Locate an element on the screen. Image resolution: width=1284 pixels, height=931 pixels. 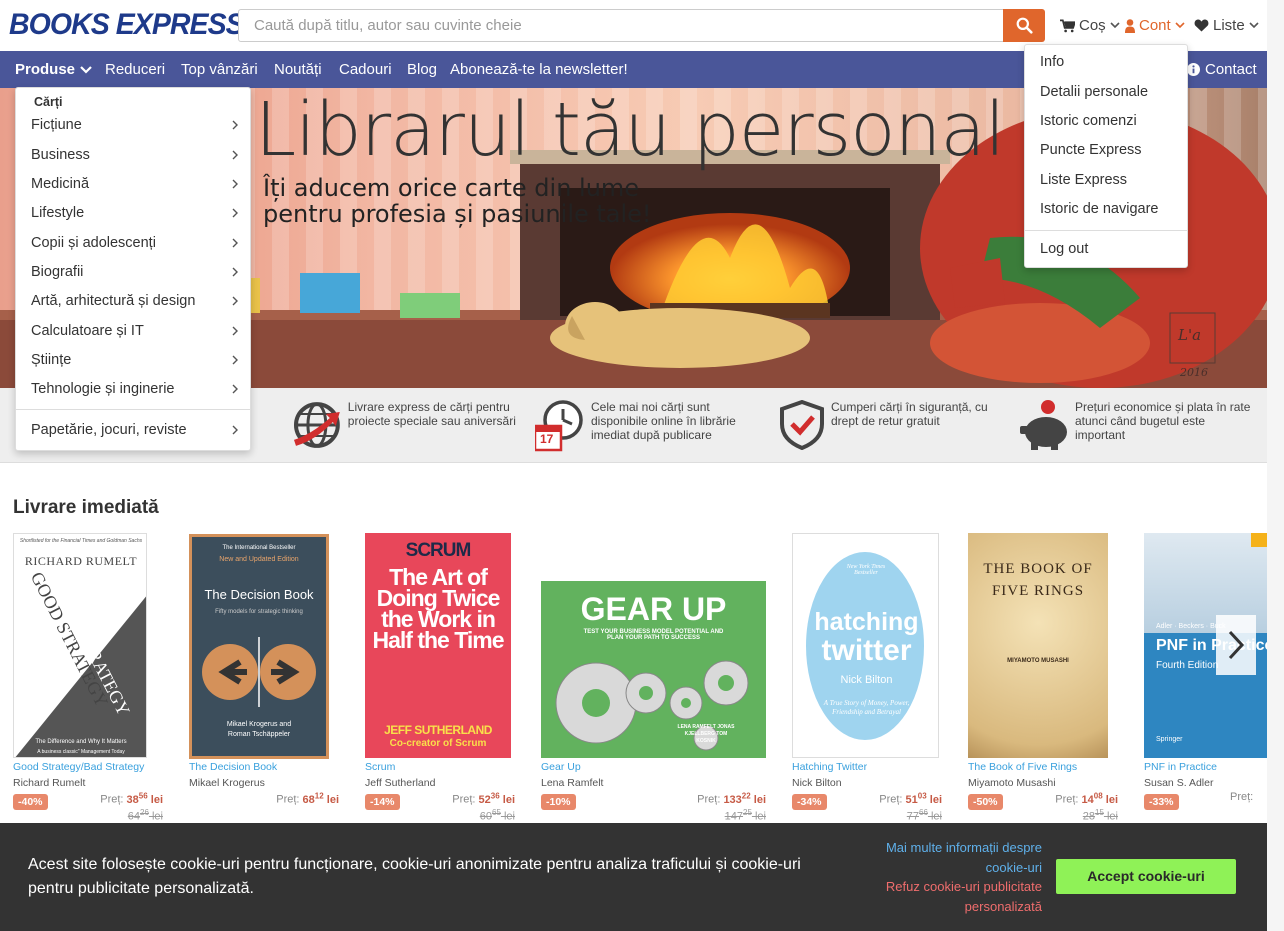
search-icon is located at coordinates (1024, 25).